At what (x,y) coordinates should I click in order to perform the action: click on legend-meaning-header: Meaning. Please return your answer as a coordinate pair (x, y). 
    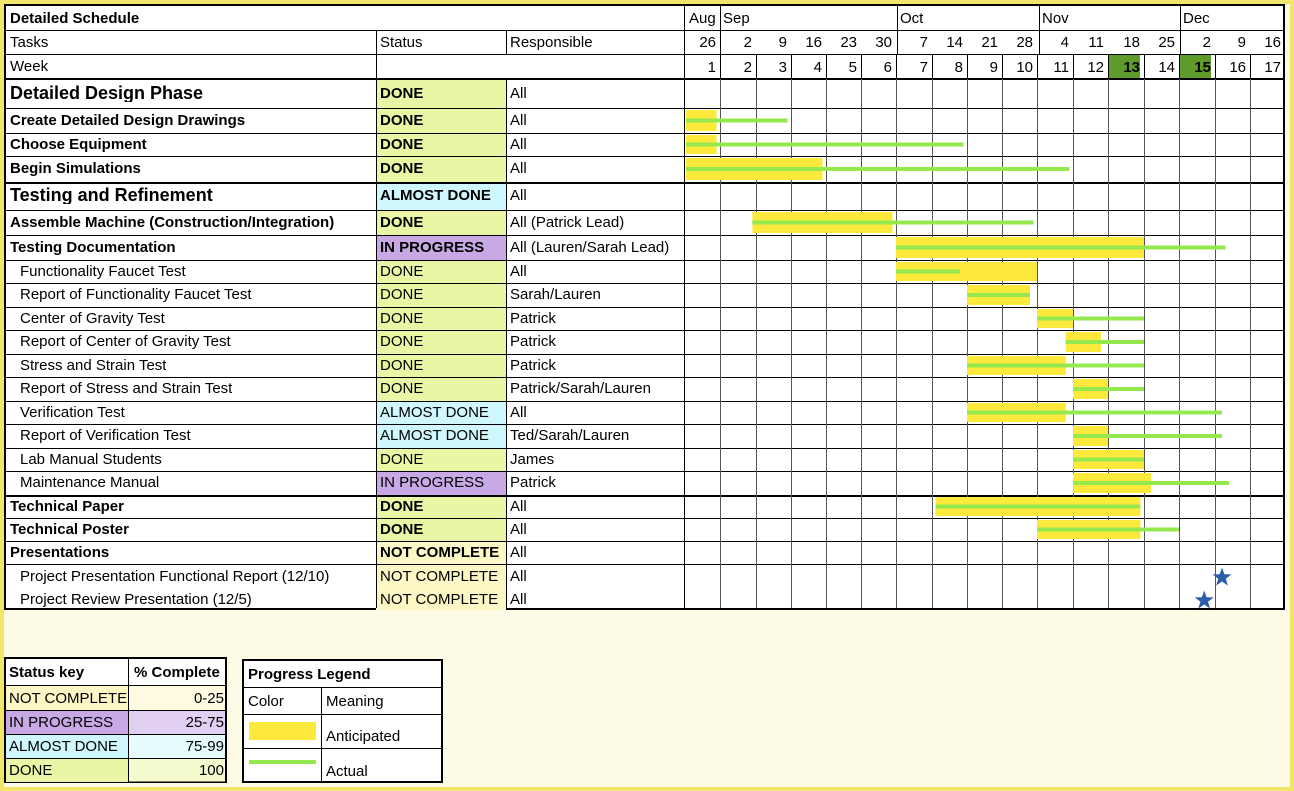
    Looking at the image, I should click on (355, 701).